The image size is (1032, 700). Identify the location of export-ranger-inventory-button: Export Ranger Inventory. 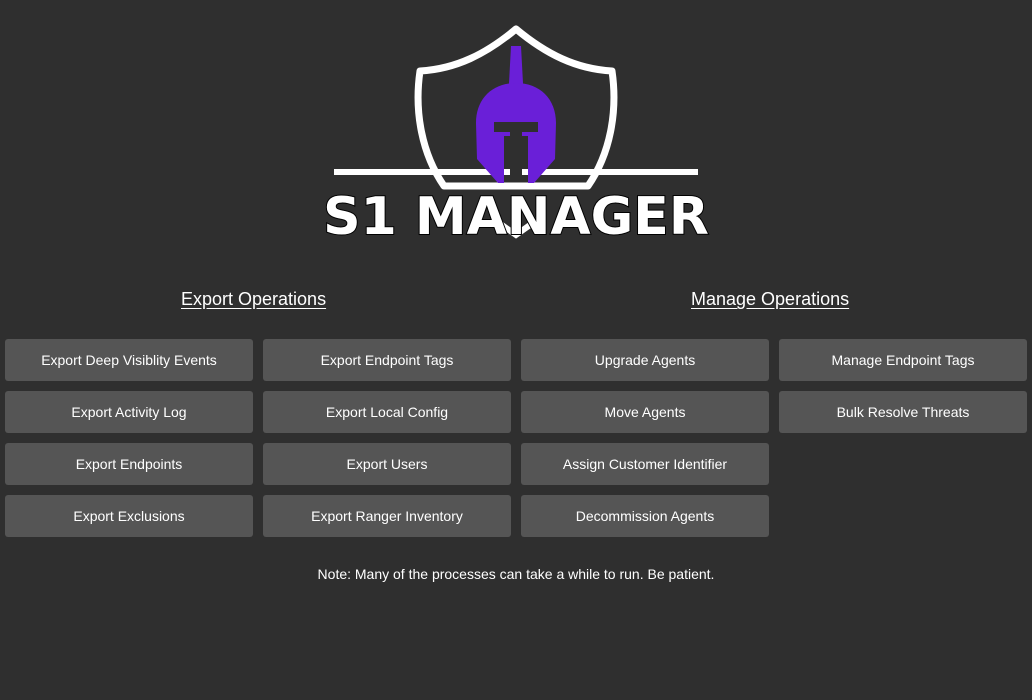
(387, 516).